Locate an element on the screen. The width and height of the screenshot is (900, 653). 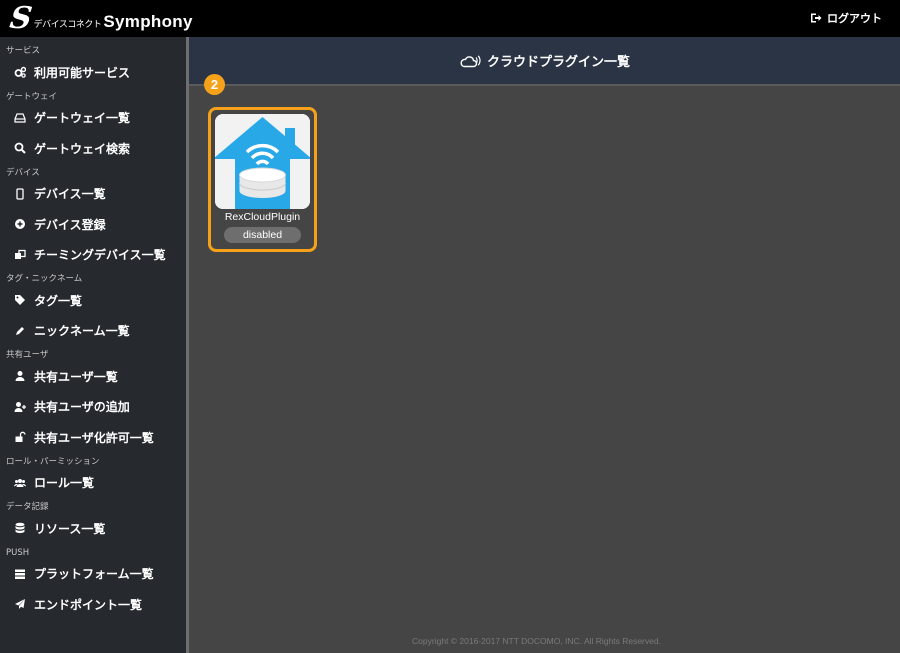
database-icon is located at coordinates (19, 528).